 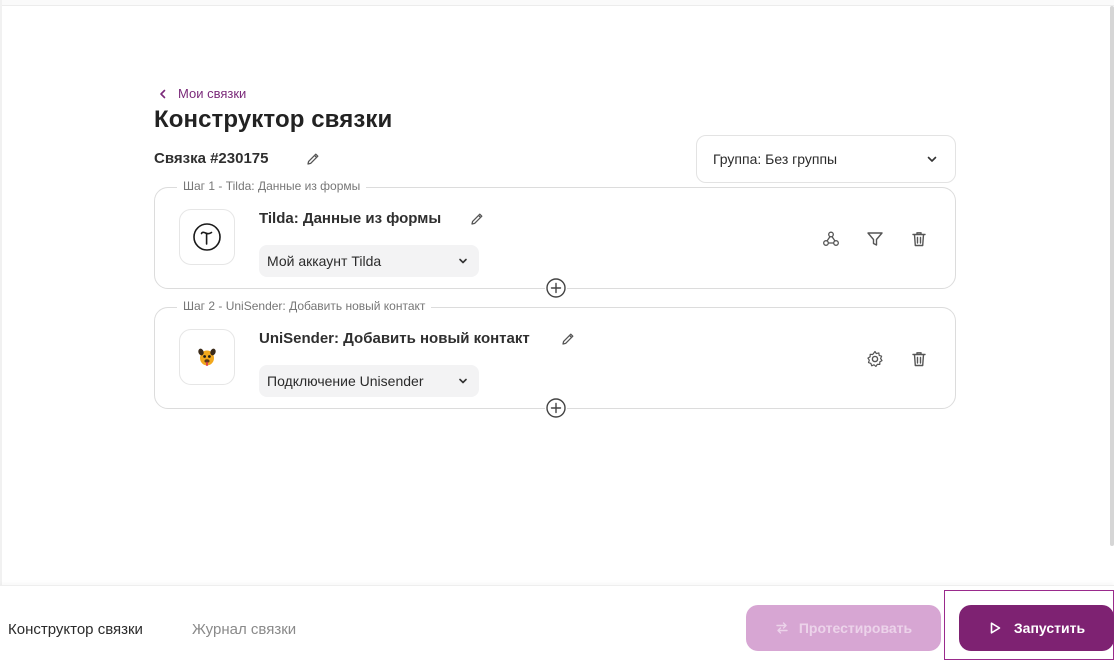 I want to click on account-select-value: Мой аккаунт Tilda, so click(x=324, y=261).